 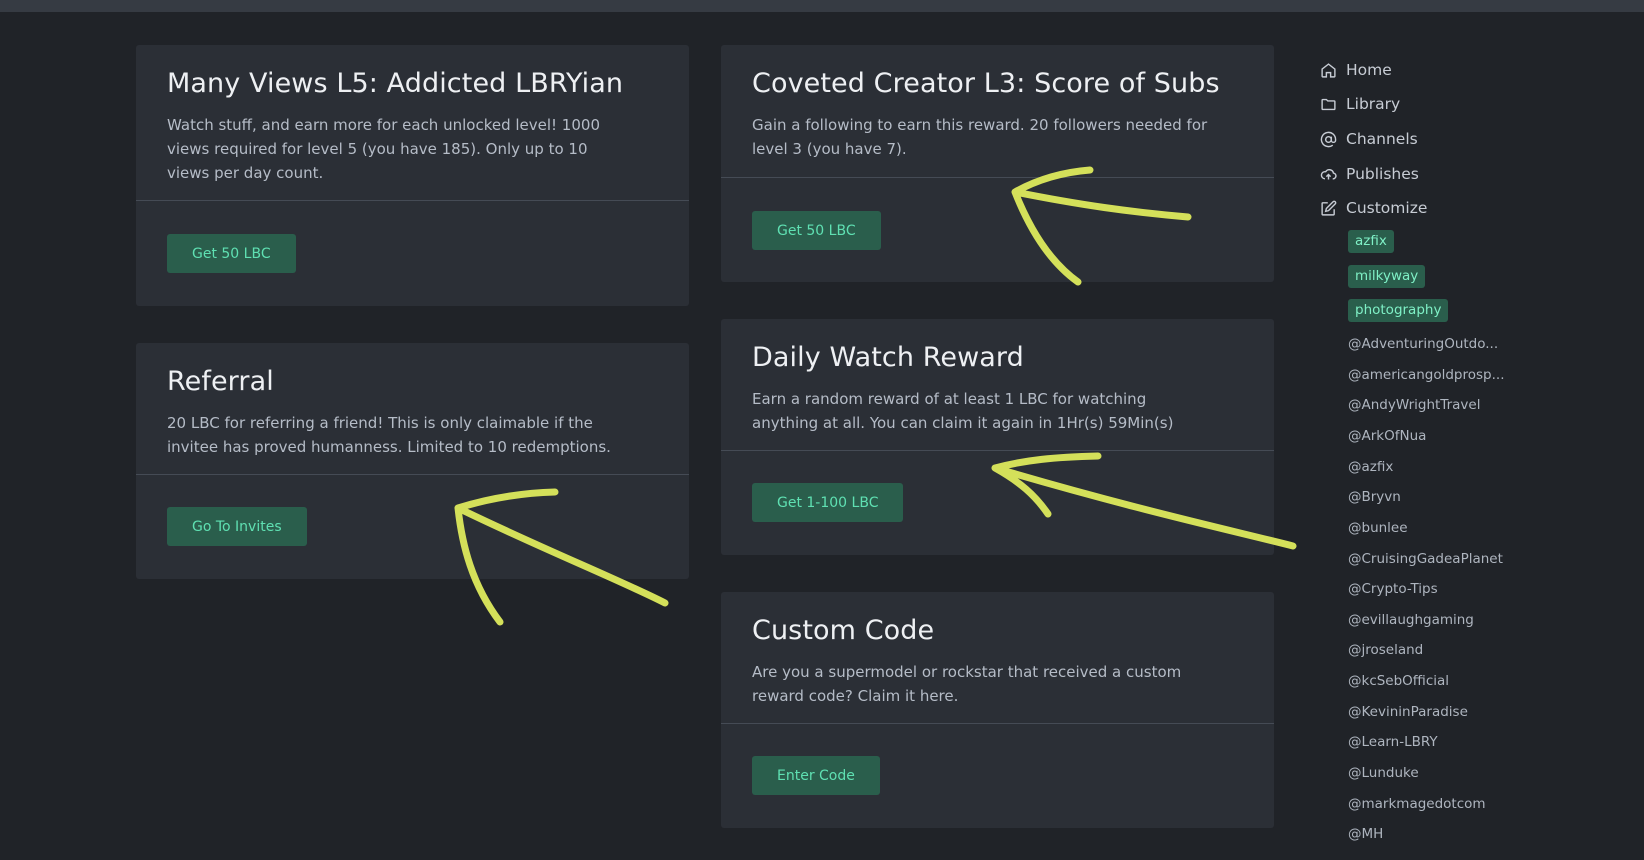 I want to click on sidebar-item-channels: Channels, so click(x=1369, y=139).